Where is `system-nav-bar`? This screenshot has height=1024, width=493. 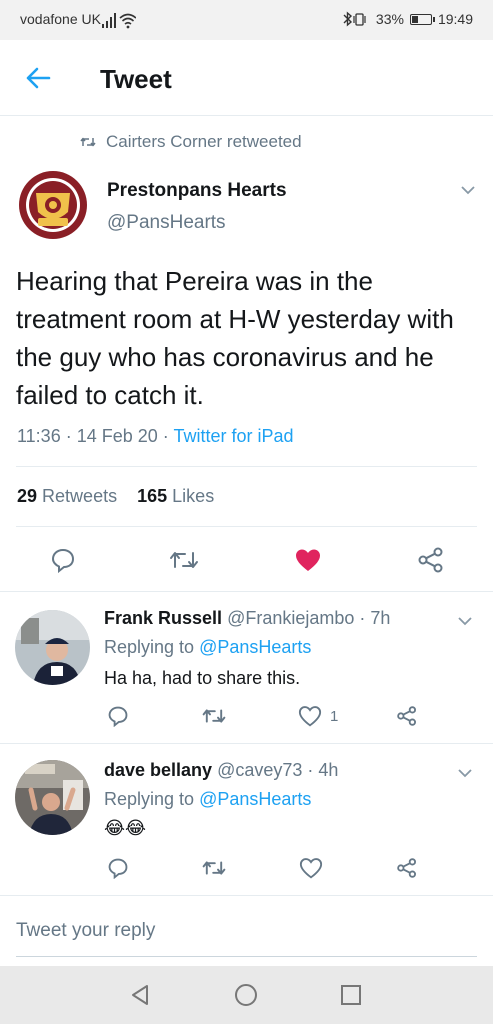 system-nav-bar is located at coordinates (246, 995).